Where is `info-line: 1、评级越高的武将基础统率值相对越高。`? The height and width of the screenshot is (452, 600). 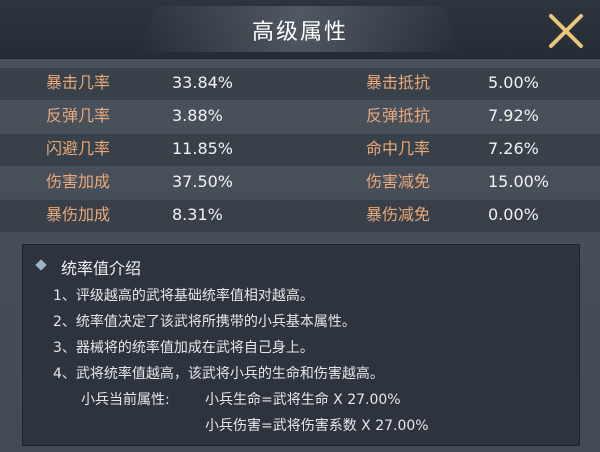 info-line: 1、评级越高的武将基础统率值相对越高。 is located at coordinates (183, 296).